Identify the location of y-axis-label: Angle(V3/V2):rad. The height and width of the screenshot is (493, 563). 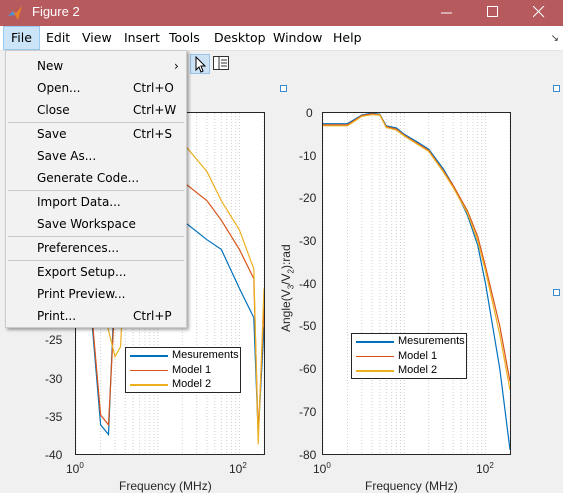
(287, 288).